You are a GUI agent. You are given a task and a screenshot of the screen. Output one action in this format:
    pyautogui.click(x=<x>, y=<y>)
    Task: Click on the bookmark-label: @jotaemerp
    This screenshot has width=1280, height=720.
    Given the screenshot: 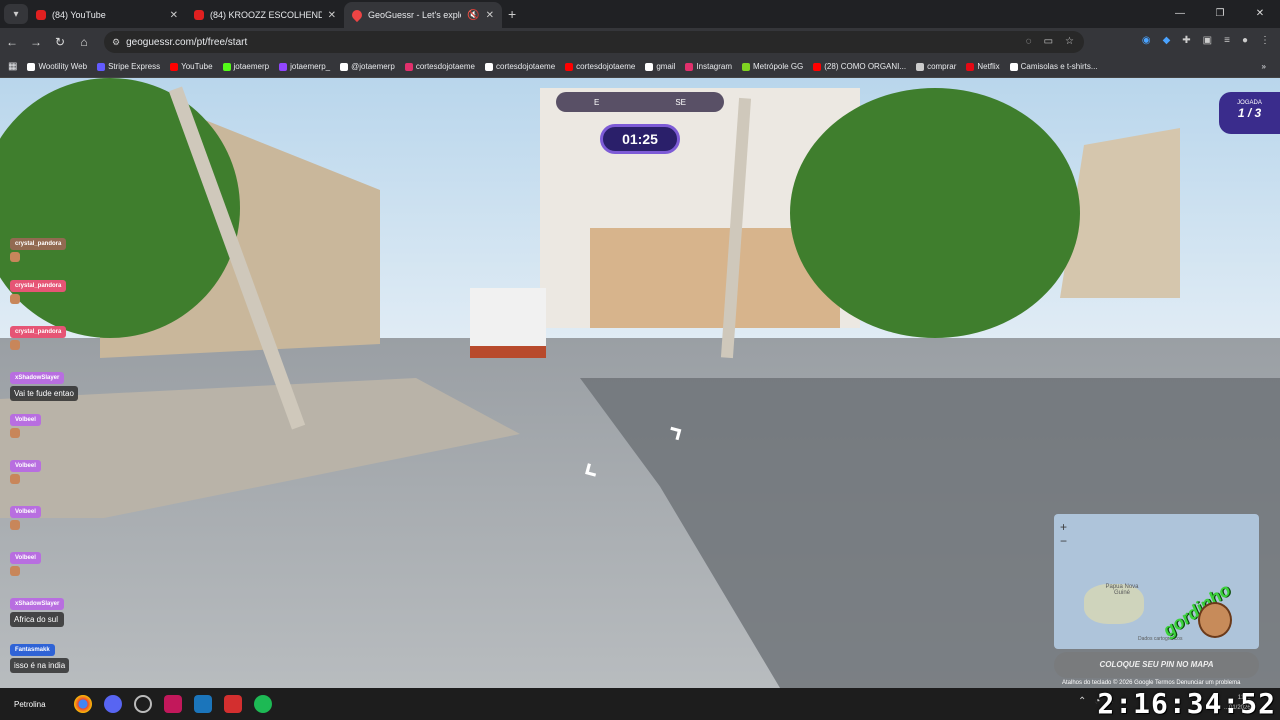 What is the action you would take?
    pyautogui.click(x=373, y=66)
    